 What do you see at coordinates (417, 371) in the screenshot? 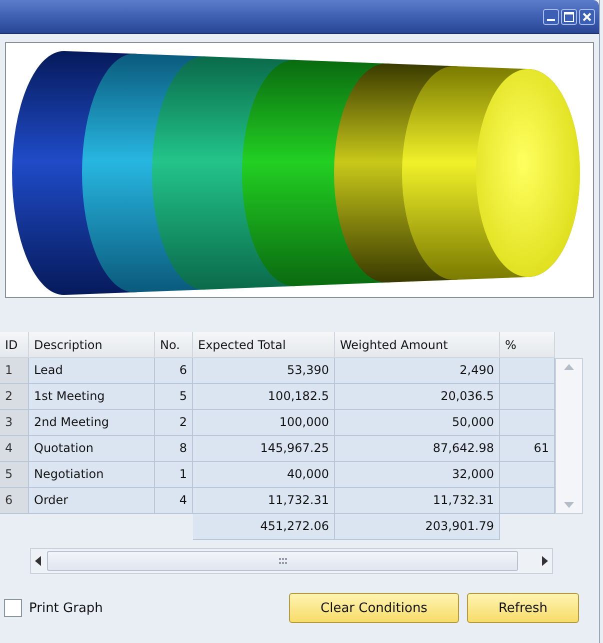
I see `table-cell: 2,490` at bounding box center [417, 371].